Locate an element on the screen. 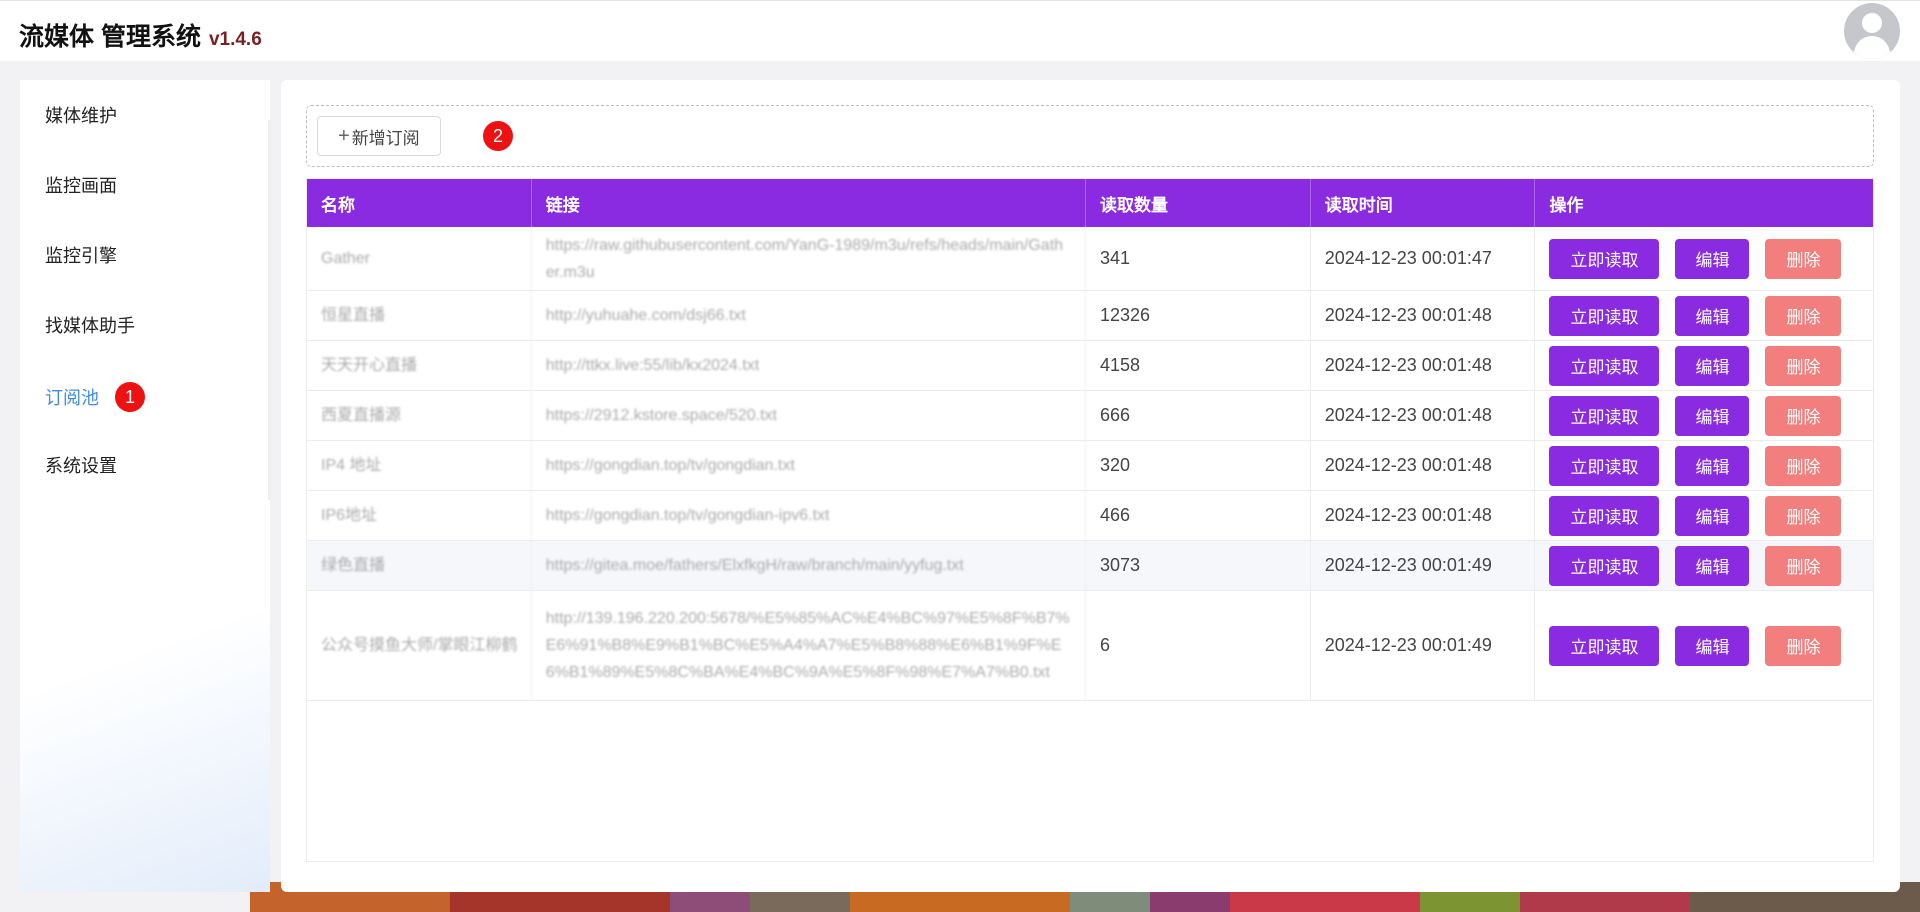  table-header: 名称 链接 读取数量 读取时间 操作 is located at coordinates (1090, 203).